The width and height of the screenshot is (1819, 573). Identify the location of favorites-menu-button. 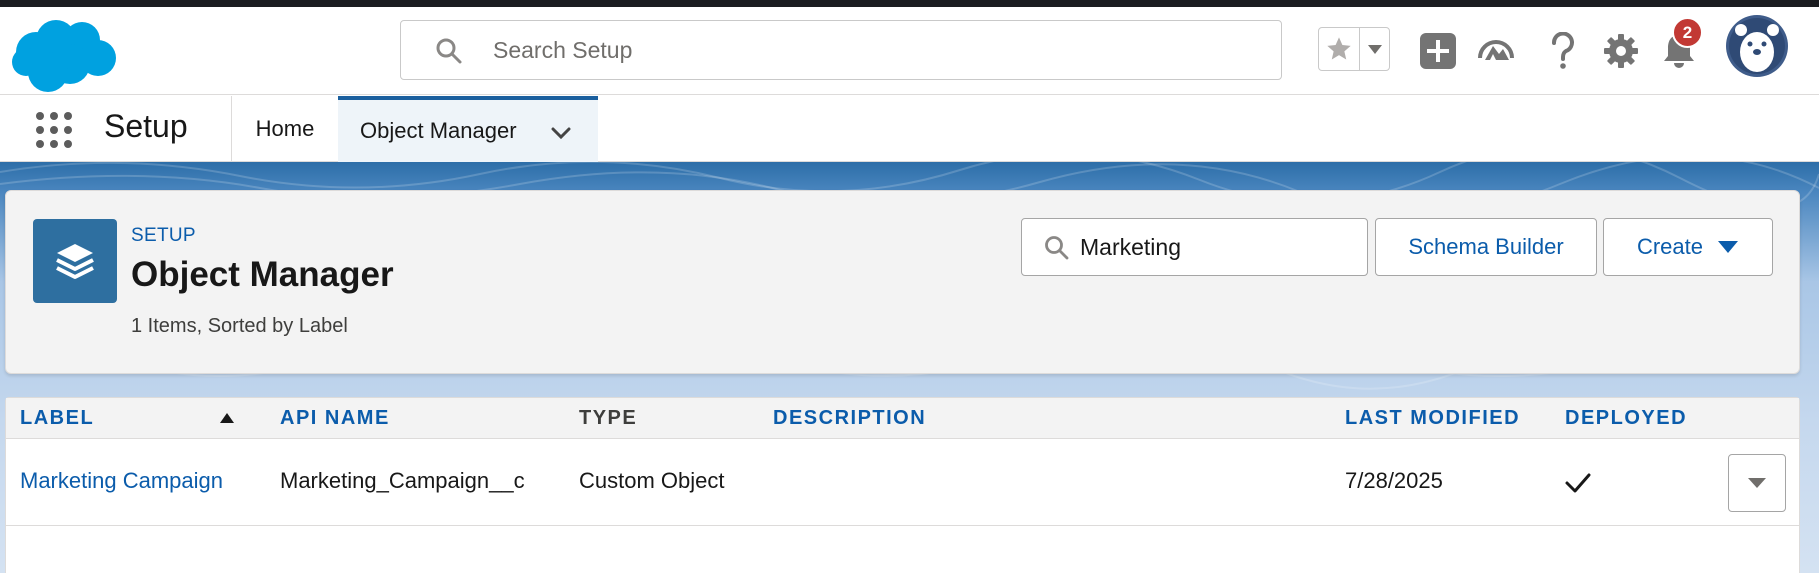
(1374, 49).